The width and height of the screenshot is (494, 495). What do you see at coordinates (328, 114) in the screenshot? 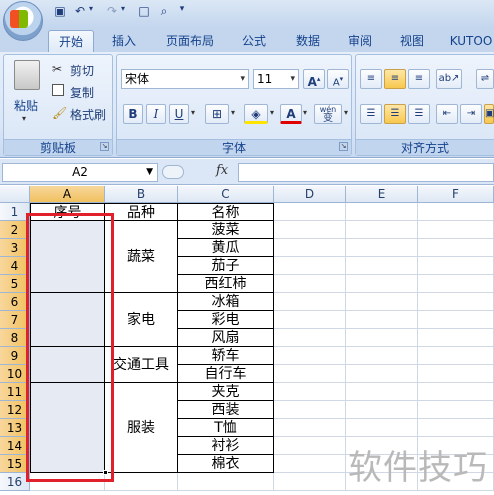
I see `phonetic-button: wén 变` at bounding box center [328, 114].